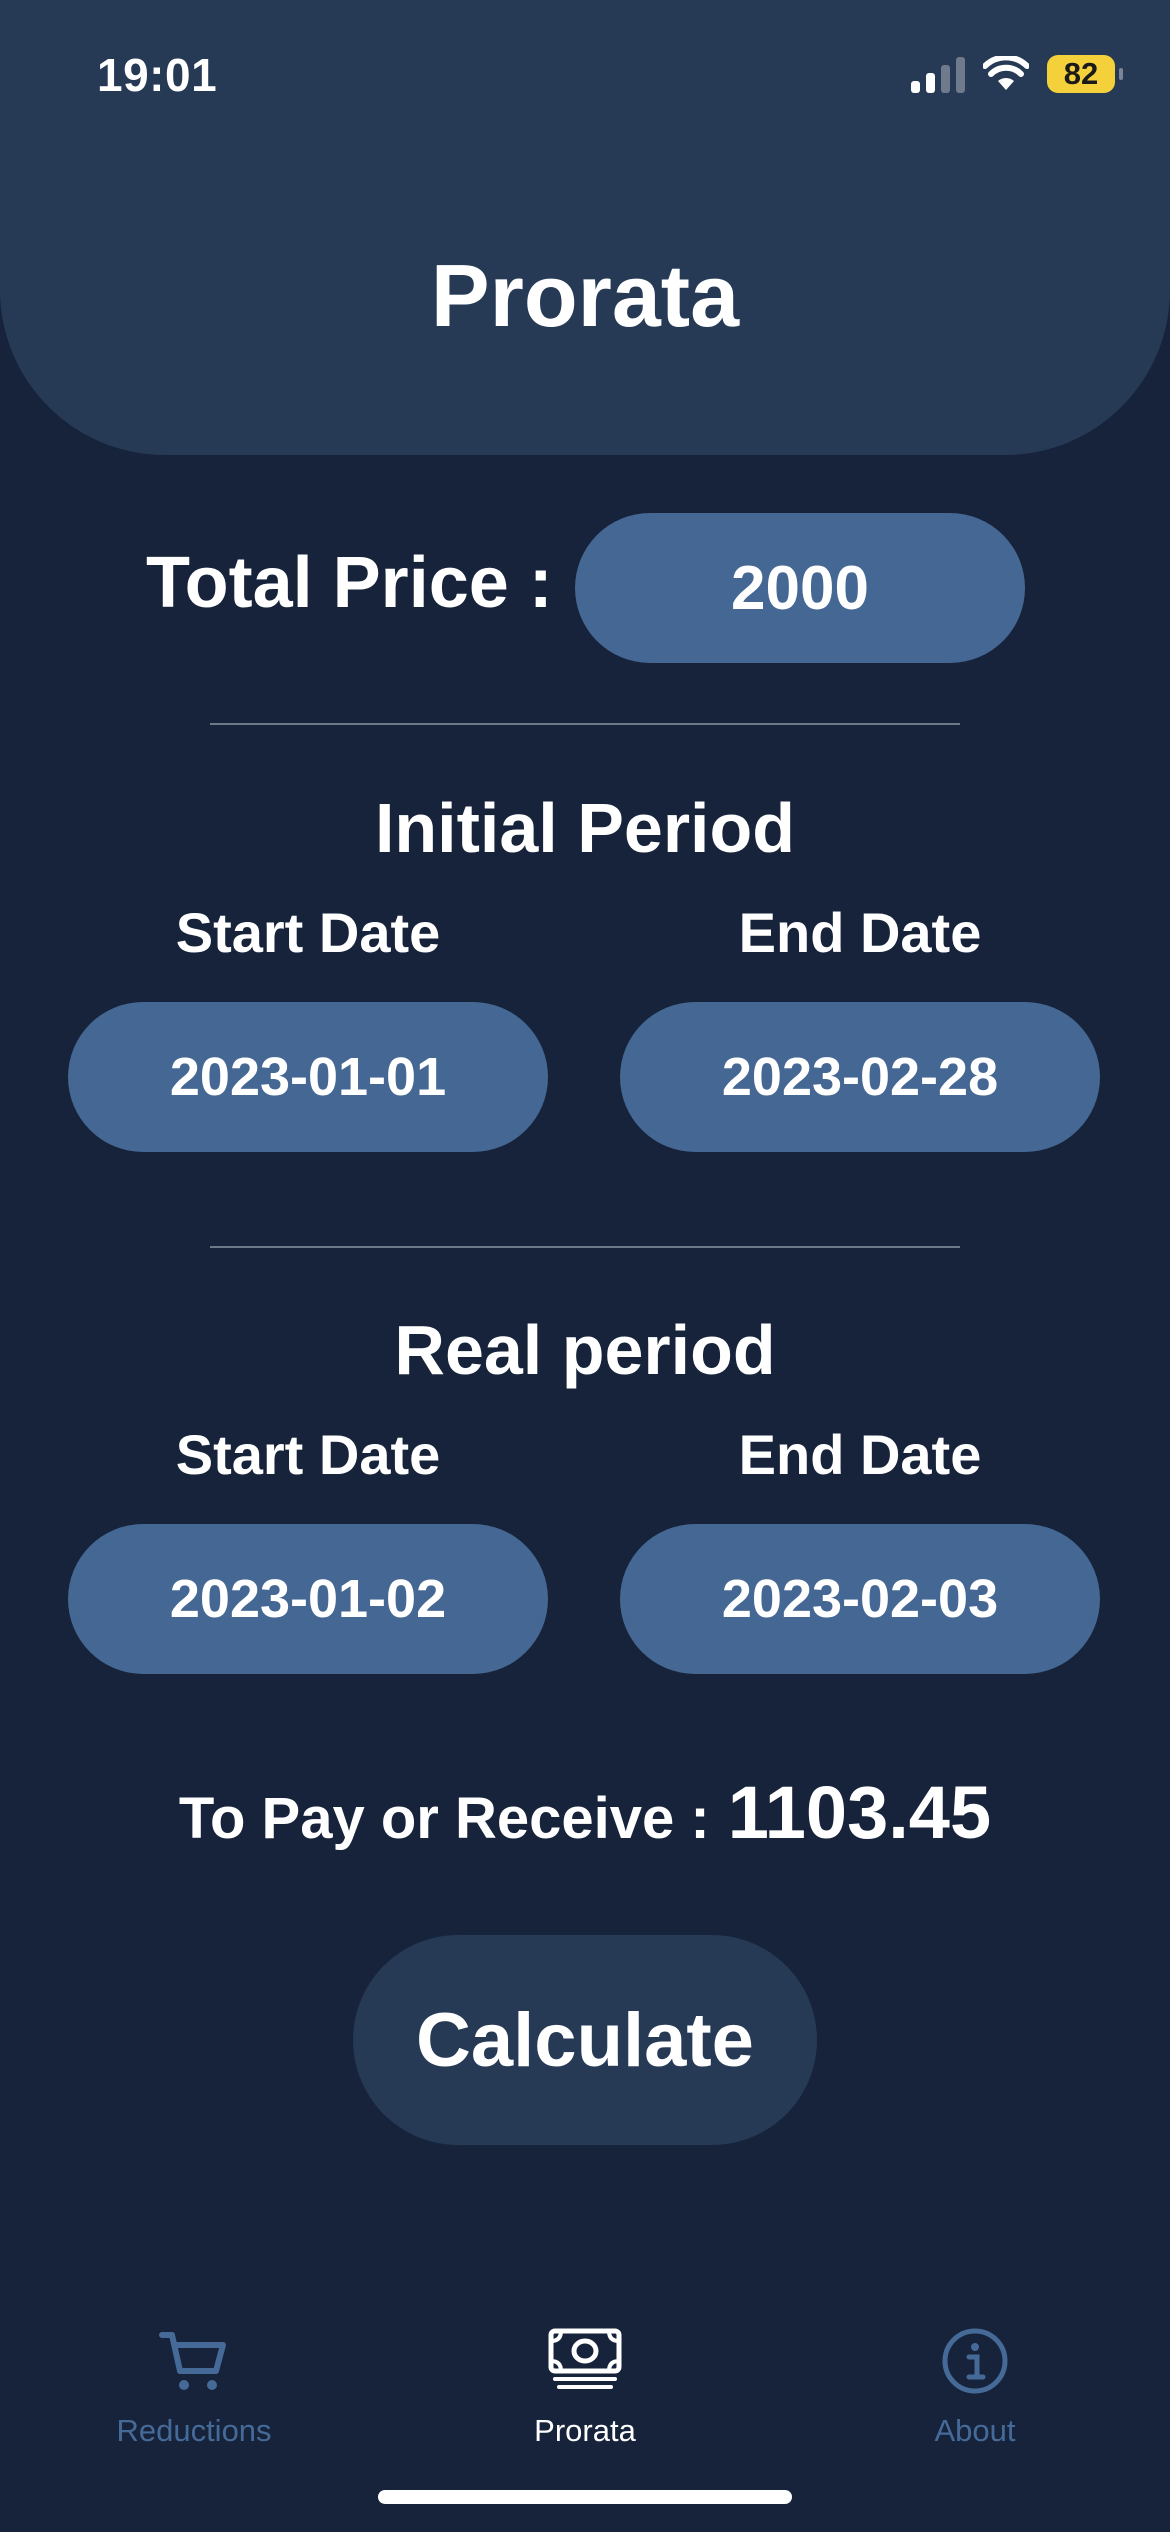  Describe the element at coordinates (800, 588) in the screenshot. I see `total-price-input: 2000` at that location.